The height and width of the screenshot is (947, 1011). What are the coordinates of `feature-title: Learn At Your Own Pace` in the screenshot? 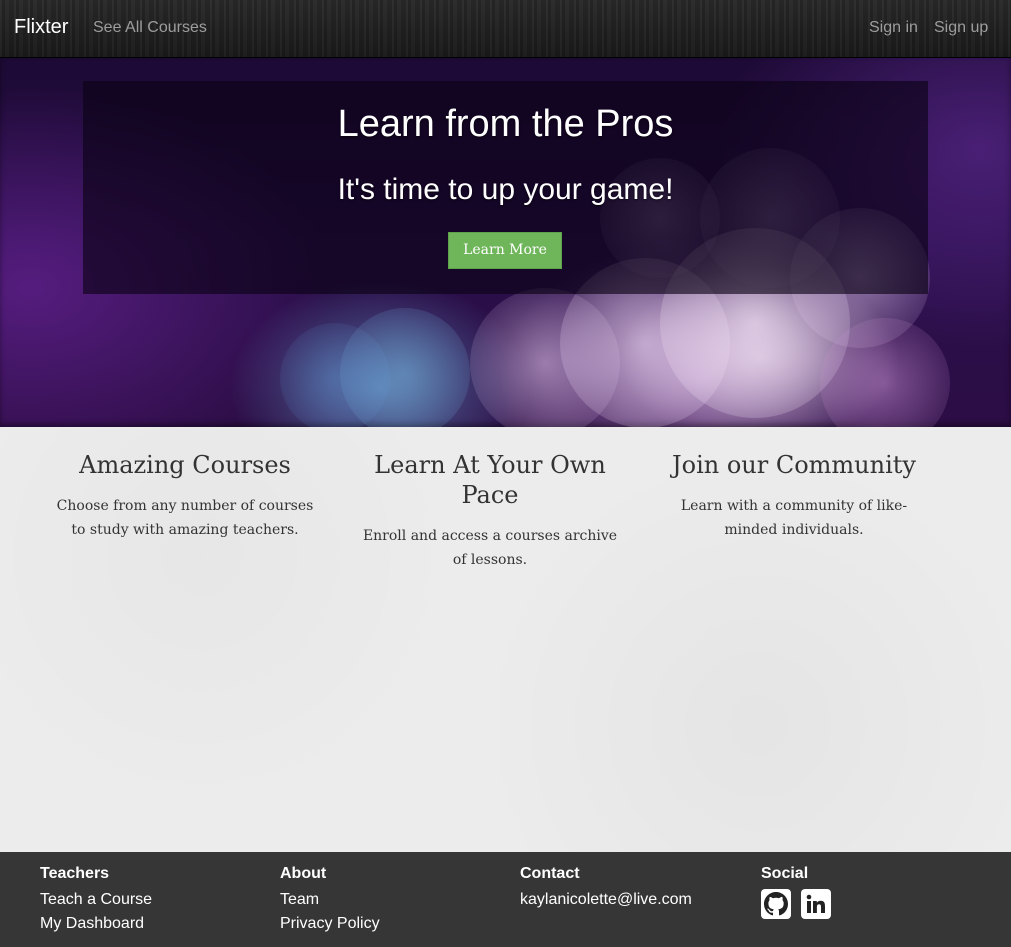 It's located at (490, 480).